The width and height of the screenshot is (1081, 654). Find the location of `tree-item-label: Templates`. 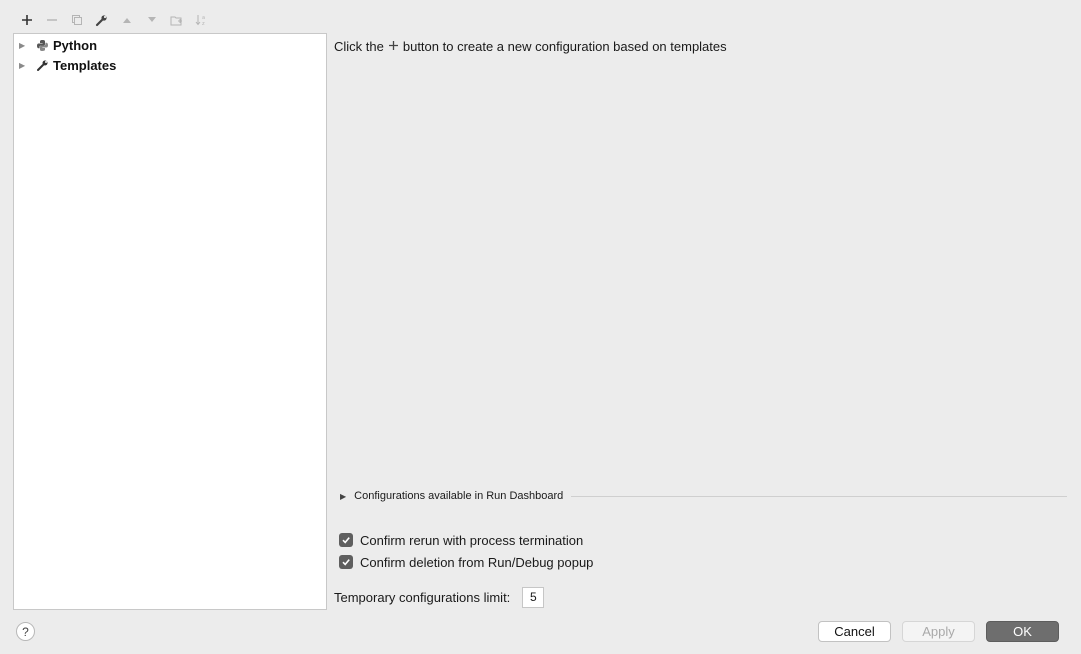

tree-item-label: Templates is located at coordinates (85, 65).